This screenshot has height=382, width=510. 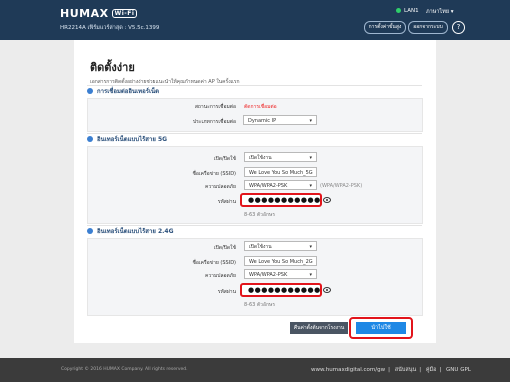 I want to click on apply-button: นำไปใช้, so click(x=381, y=328).